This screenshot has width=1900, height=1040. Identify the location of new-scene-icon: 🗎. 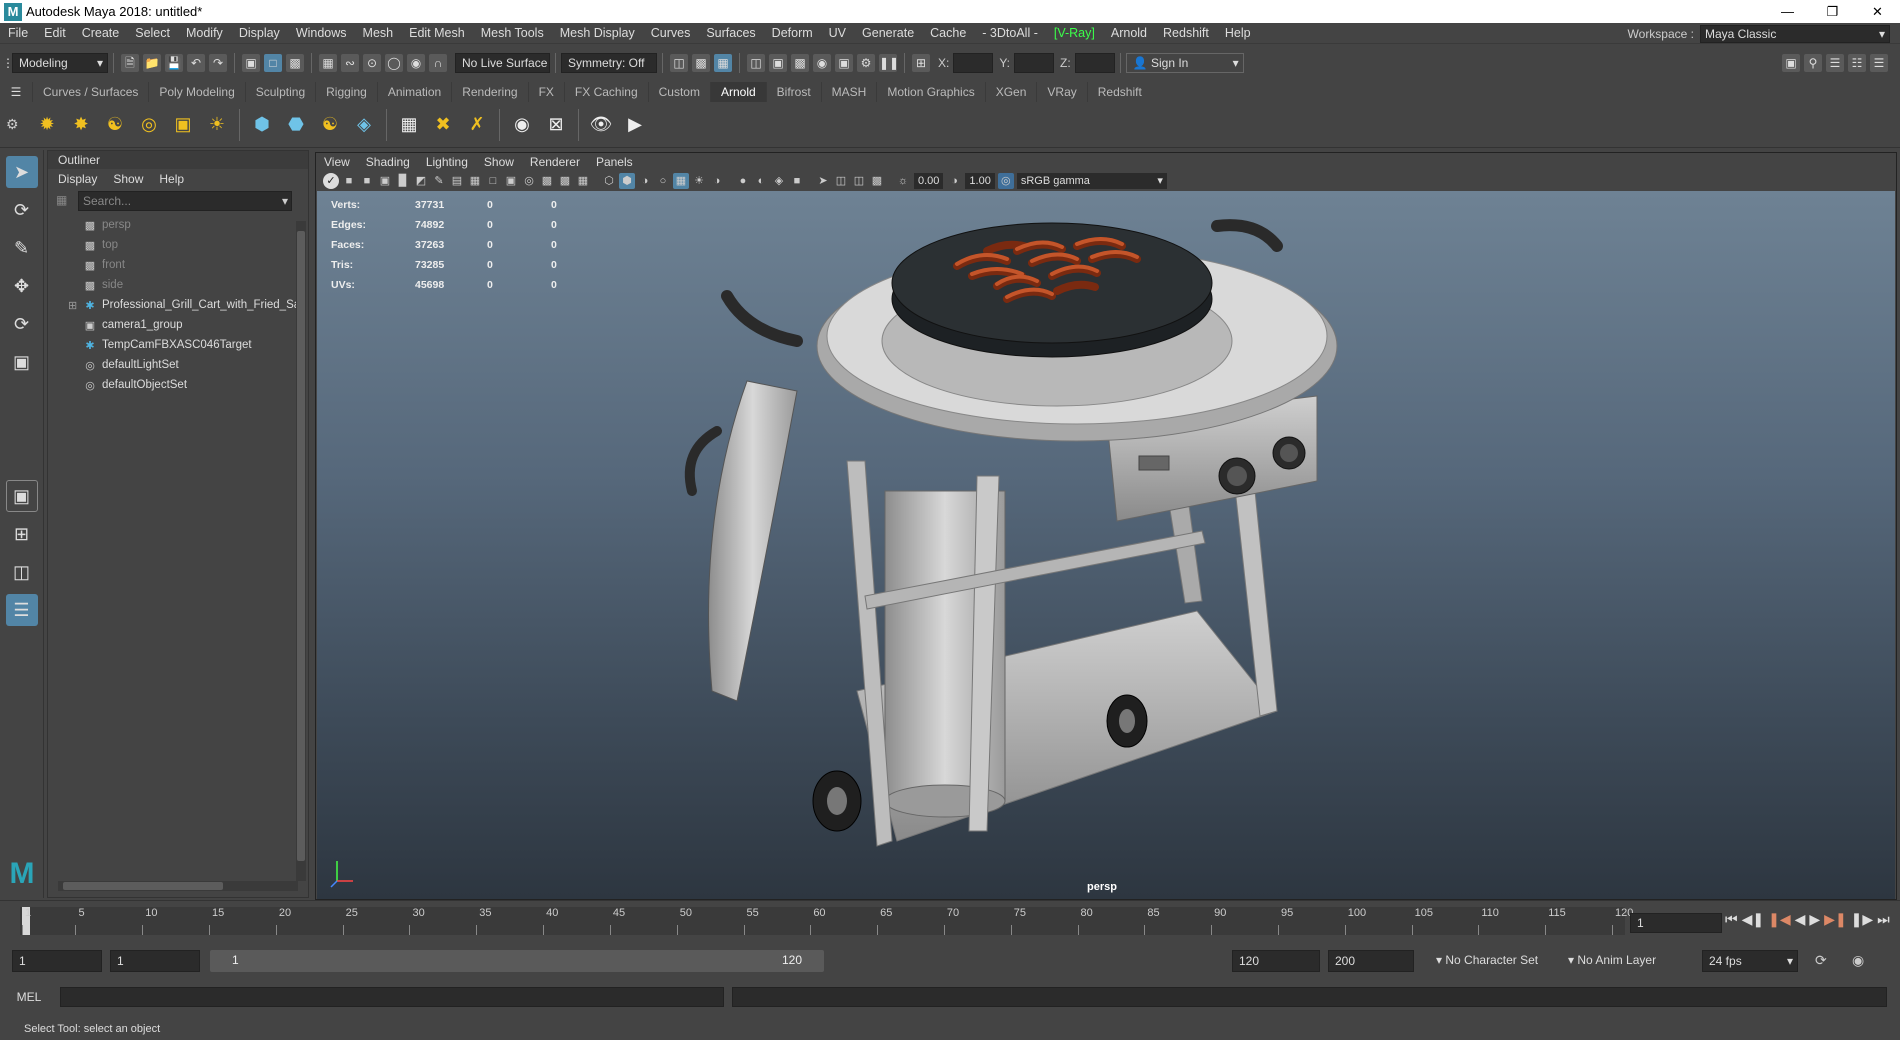
(130, 63).